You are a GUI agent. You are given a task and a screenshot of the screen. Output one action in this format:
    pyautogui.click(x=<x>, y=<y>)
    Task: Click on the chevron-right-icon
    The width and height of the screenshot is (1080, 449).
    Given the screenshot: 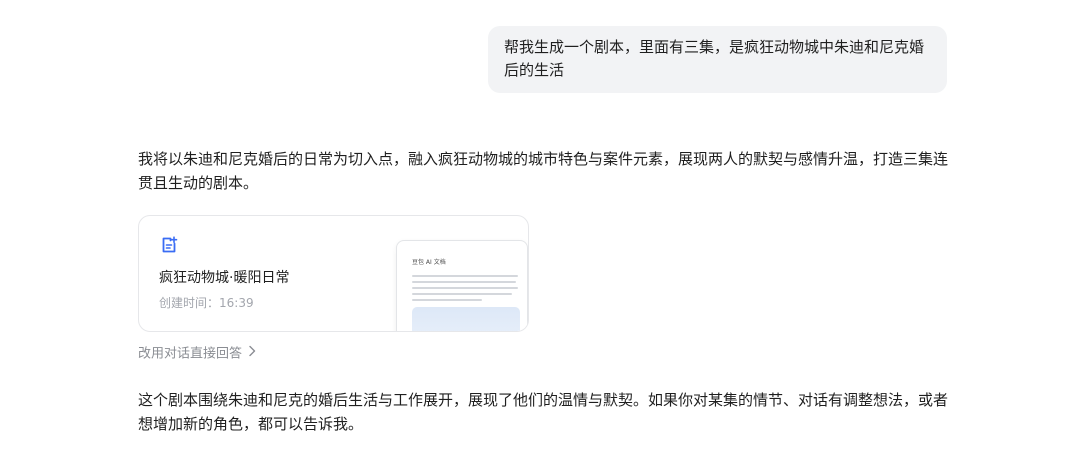 What is the action you would take?
    pyautogui.click(x=252, y=354)
    